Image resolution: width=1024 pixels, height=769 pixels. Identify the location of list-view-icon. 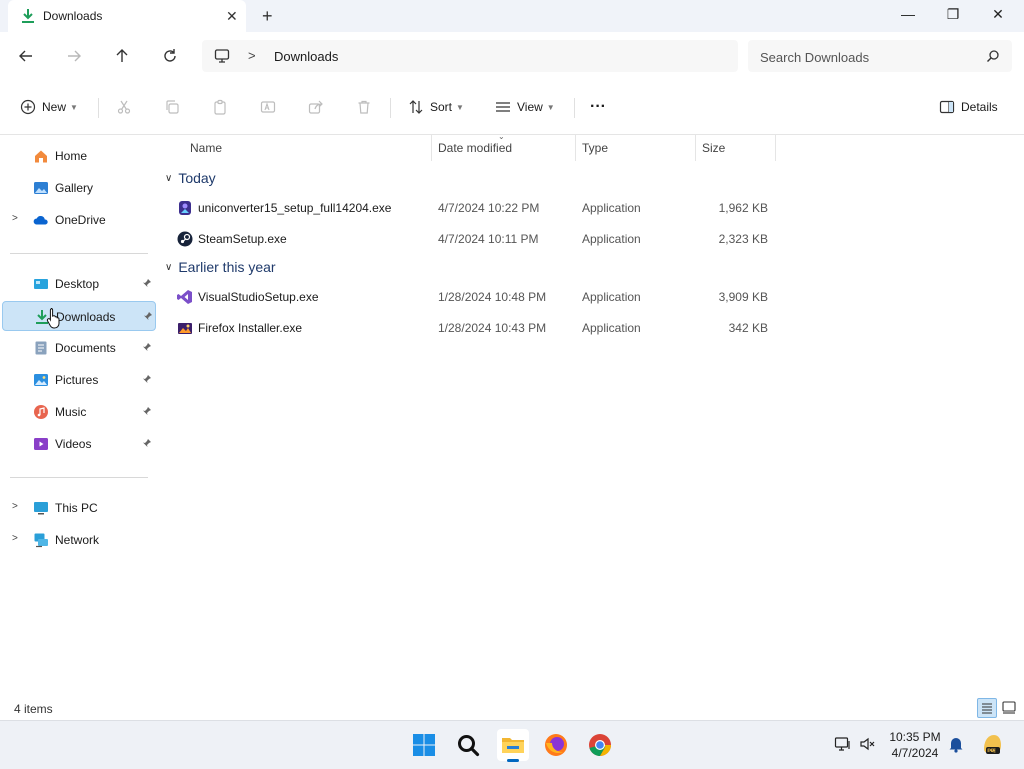
(503, 107).